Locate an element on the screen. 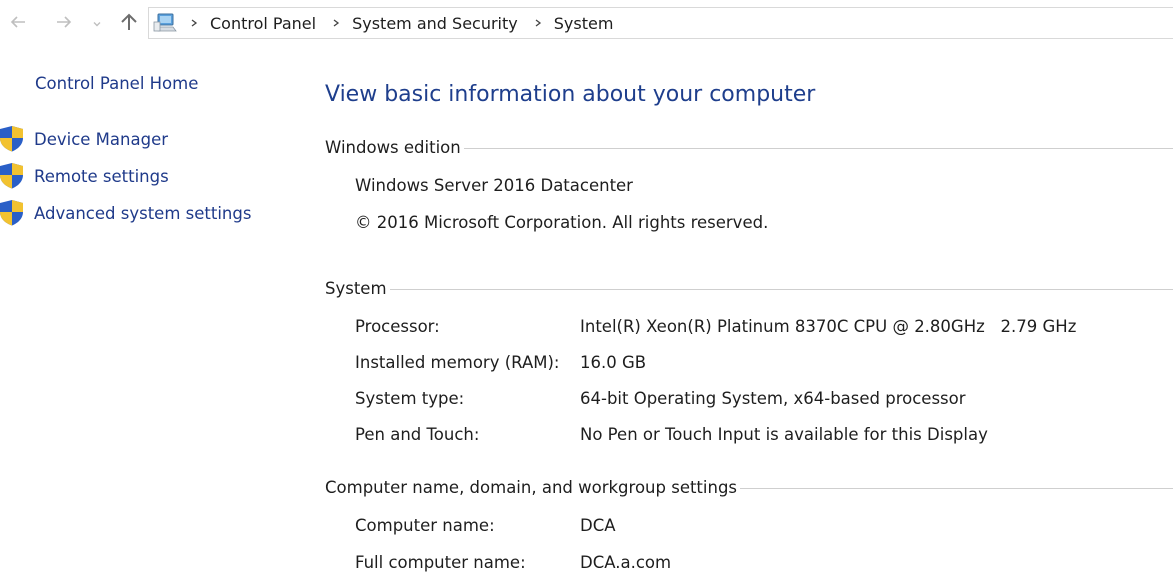 This screenshot has width=1173, height=586. arrow-up-icon is located at coordinates (129, 24).